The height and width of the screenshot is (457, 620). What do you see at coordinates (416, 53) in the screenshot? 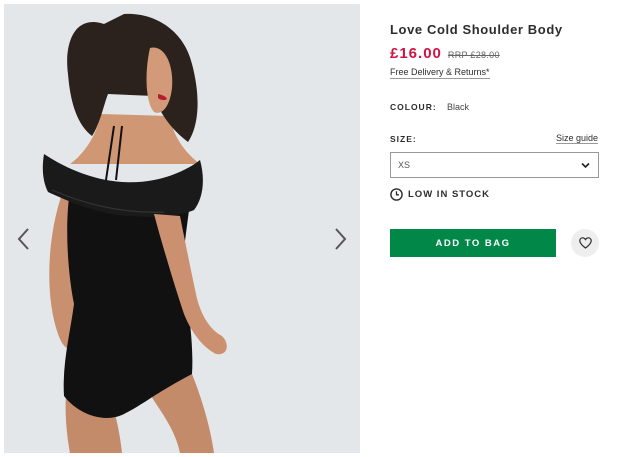
I see `current-price: £16.00` at bounding box center [416, 53].